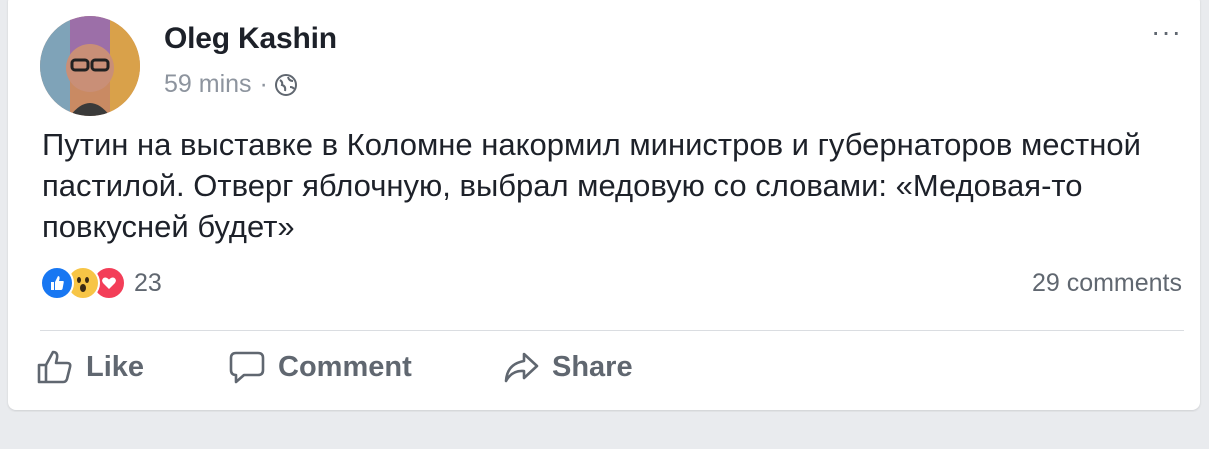  Describe the element at coordinates (90, 66) in the screenshot. I see `avatar` at that location.